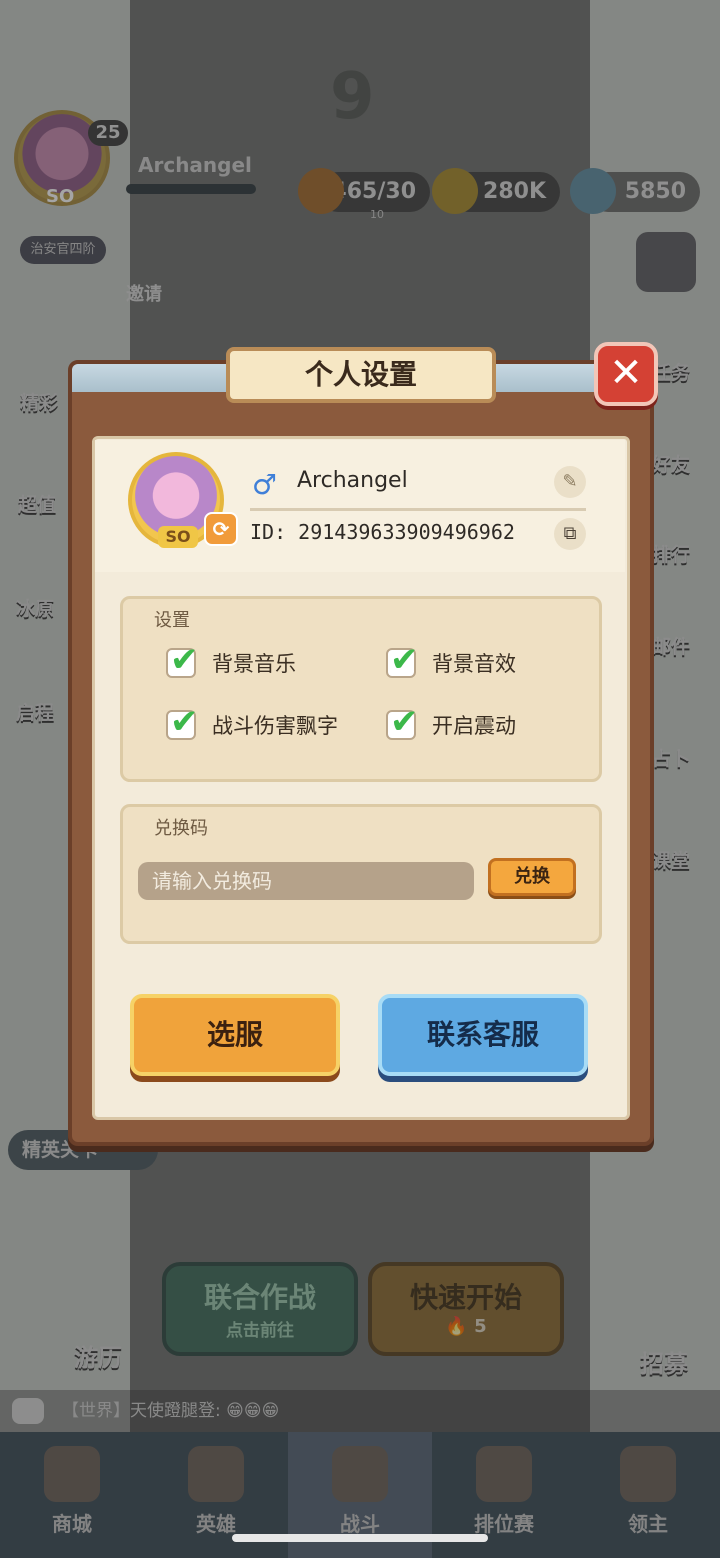 Image resolution: width=720 pixels, height=1558 pixels. Describe the element at coordinates (235, 1035) in the screenshot. I see `select-server-button: 选服` at that location.